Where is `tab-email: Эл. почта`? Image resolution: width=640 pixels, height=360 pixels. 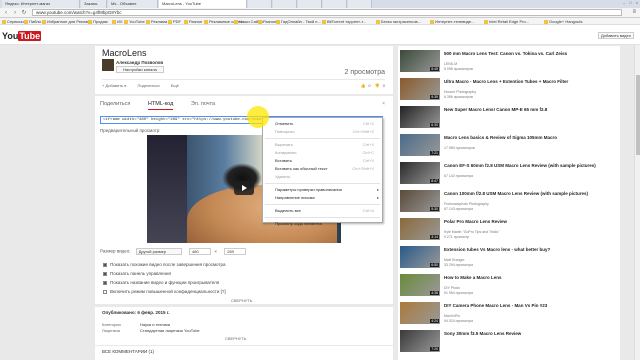 tab-email: Эл. почта is located at coordinates (203, 104).